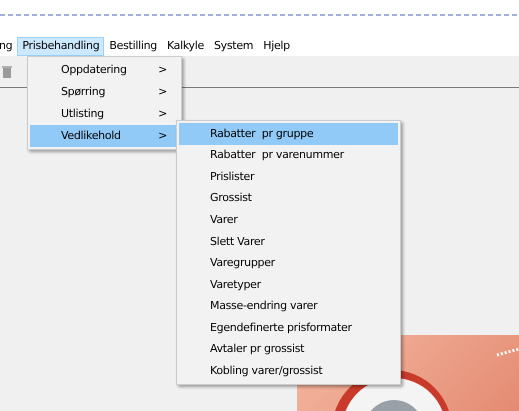 The image size is (519, 411). I want to click on menu-item: Rabatter pr varenummer, so click(288, 155).